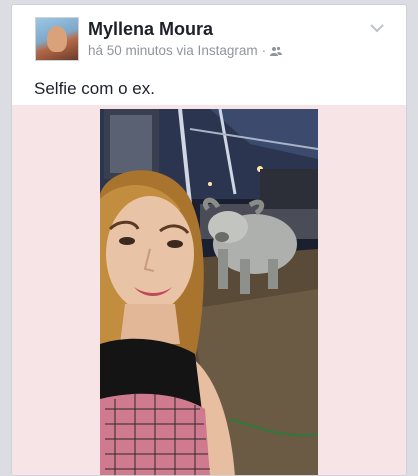 The height and width of the screenshot is (476, 418). Describe the element at coordinates (150, 29) in the screenshot. I see `author-name: Myllena Moura` at that location.